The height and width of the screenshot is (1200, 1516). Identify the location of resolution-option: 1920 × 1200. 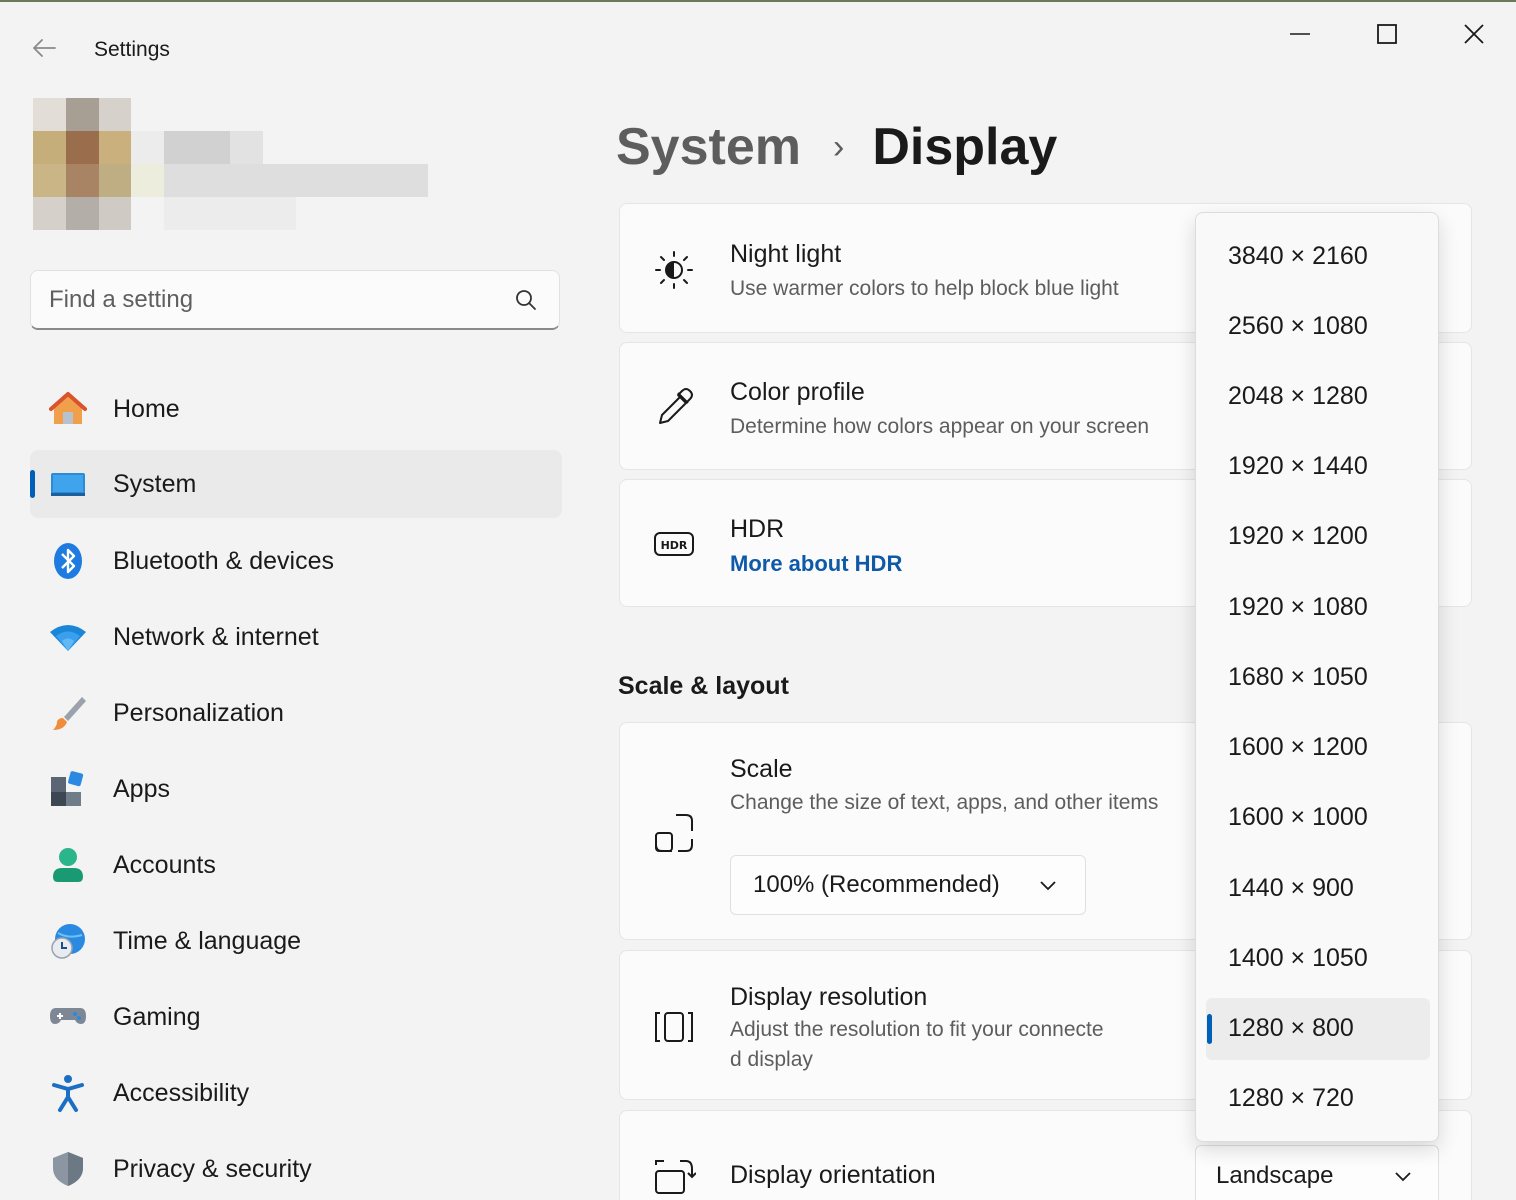
(1318, 537).